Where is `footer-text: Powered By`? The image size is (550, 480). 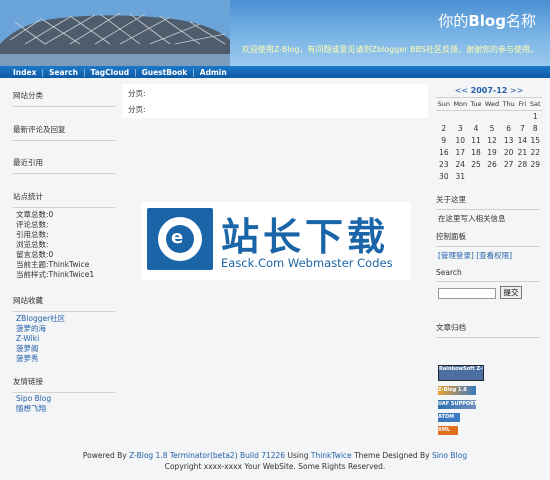 footer-text: Powered By is located at coordinates (104, 455).